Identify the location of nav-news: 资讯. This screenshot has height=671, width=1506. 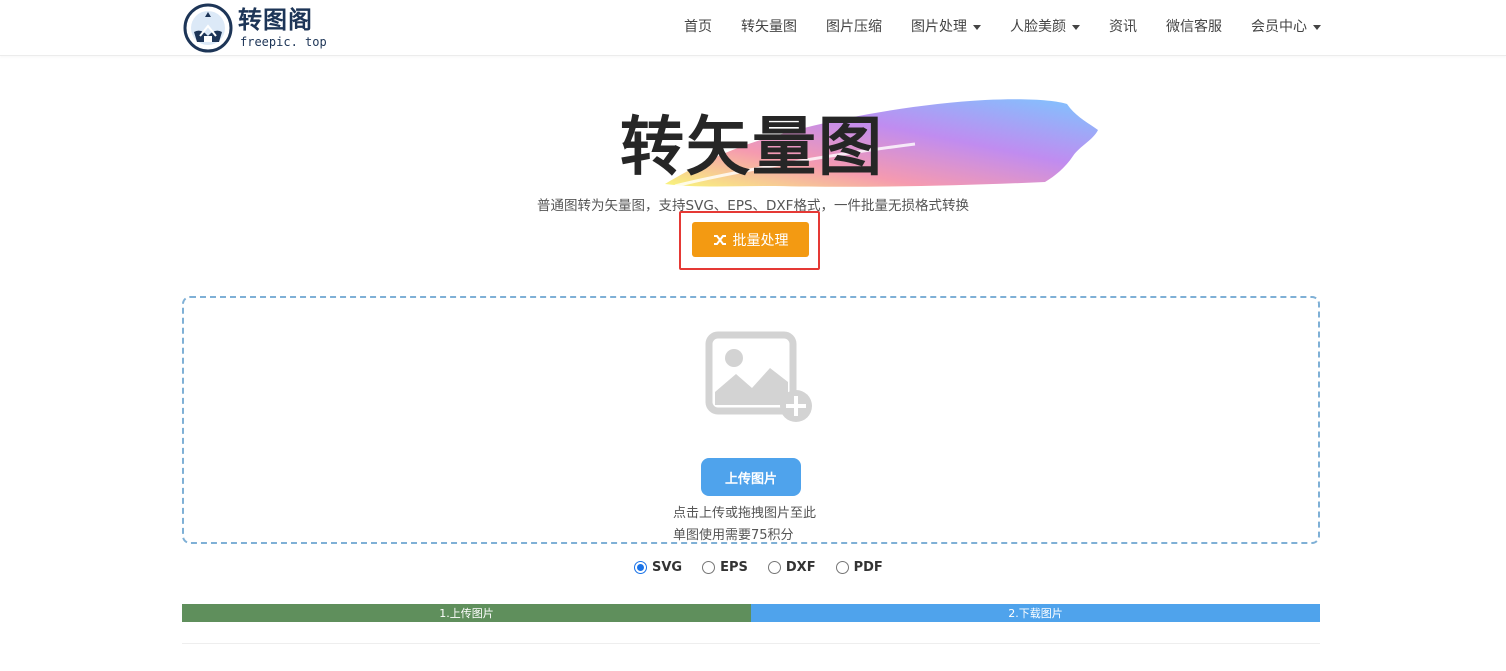
(1123, 26).